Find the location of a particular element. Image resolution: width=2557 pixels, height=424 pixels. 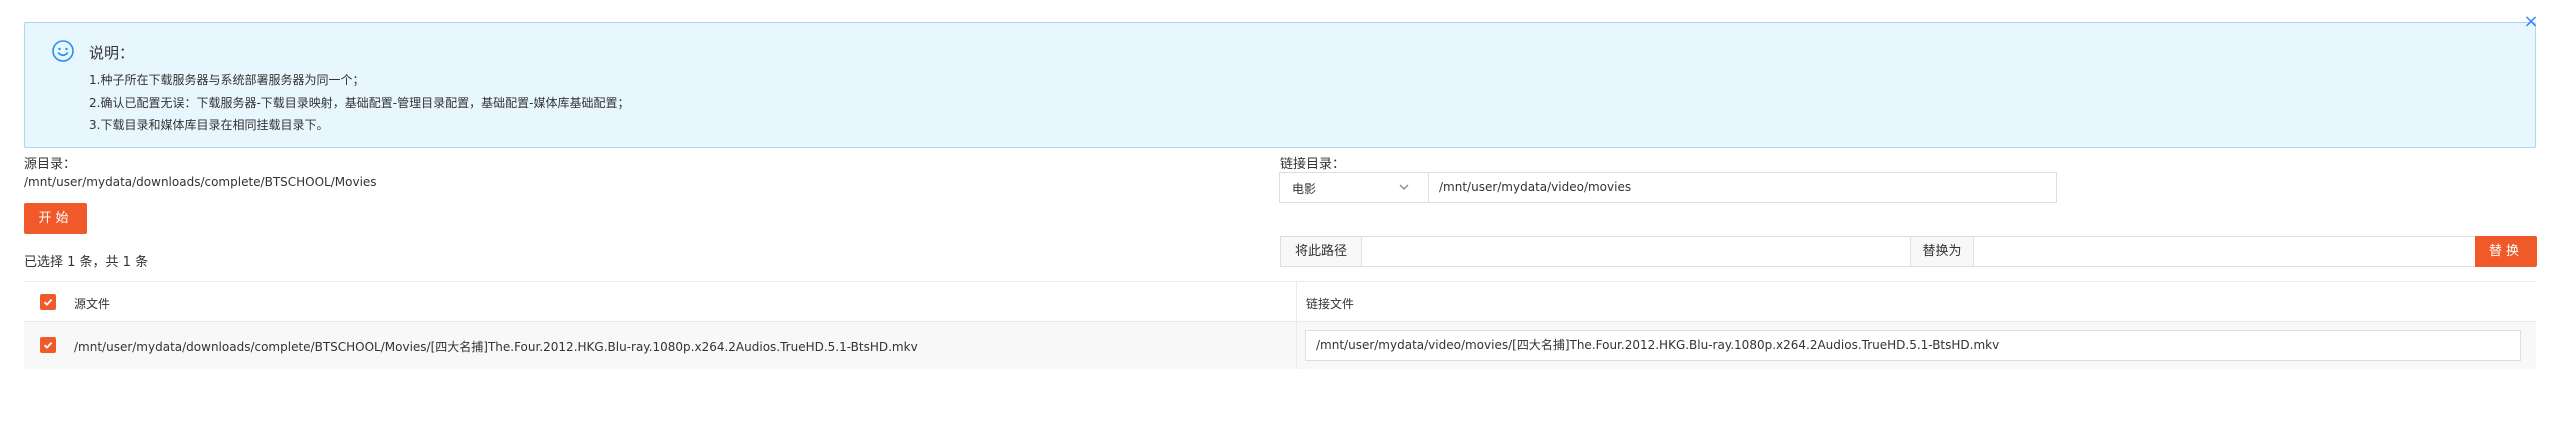

replace-with-input is located at coordinates (2224, 251).